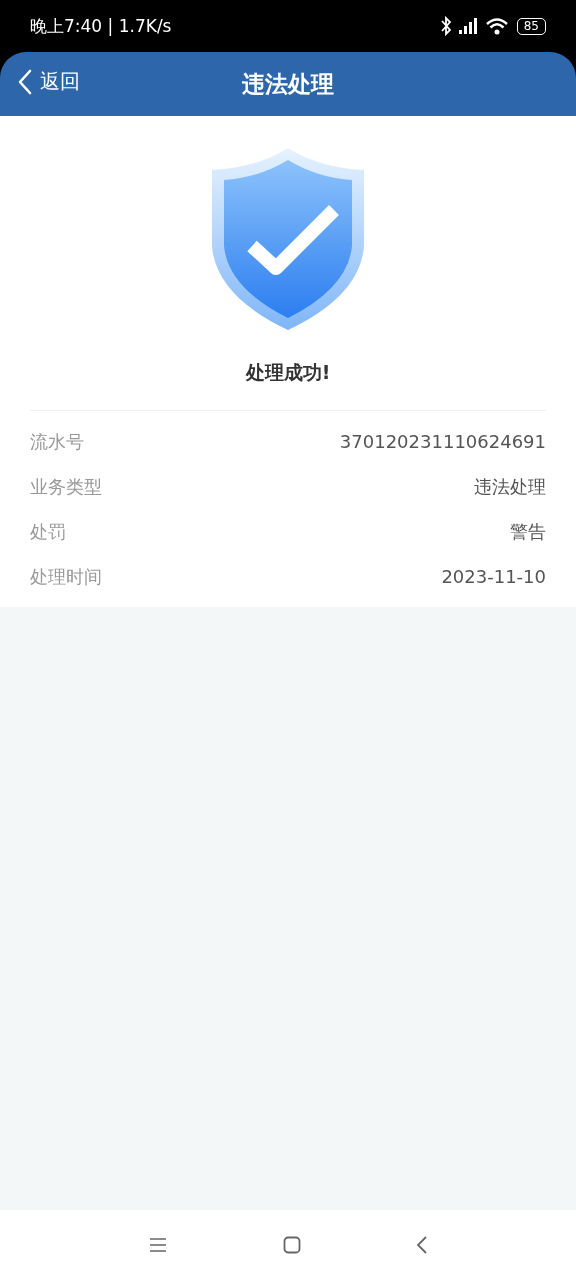 This screenshot has width=576, height=1280. Describe the element at coordinates (158, 1245) in the screenshot. I see `menu-icon` at that location.